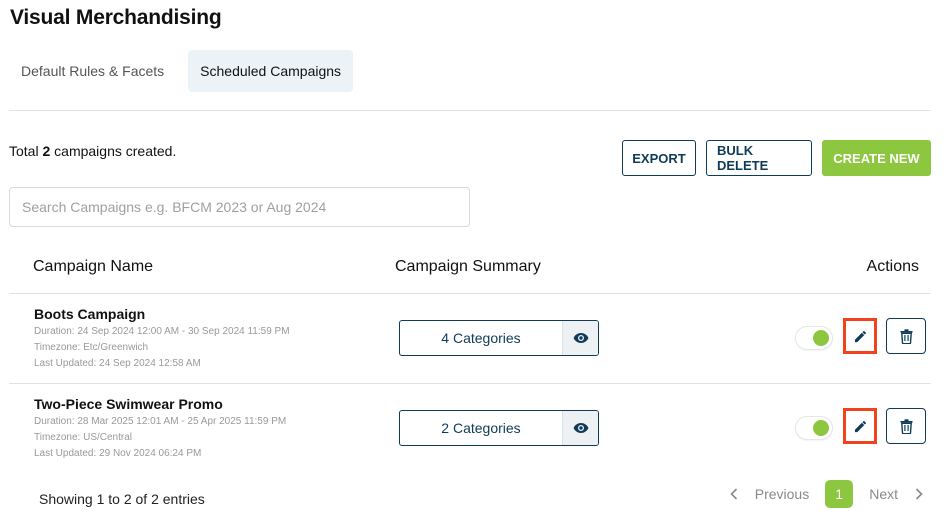 The height and width of the screenshot is (520, 946). Describe the element at coordinates (468, 266) in the screenshot. I see `column-header-campaign-summary: Campaign Summary` at that location.